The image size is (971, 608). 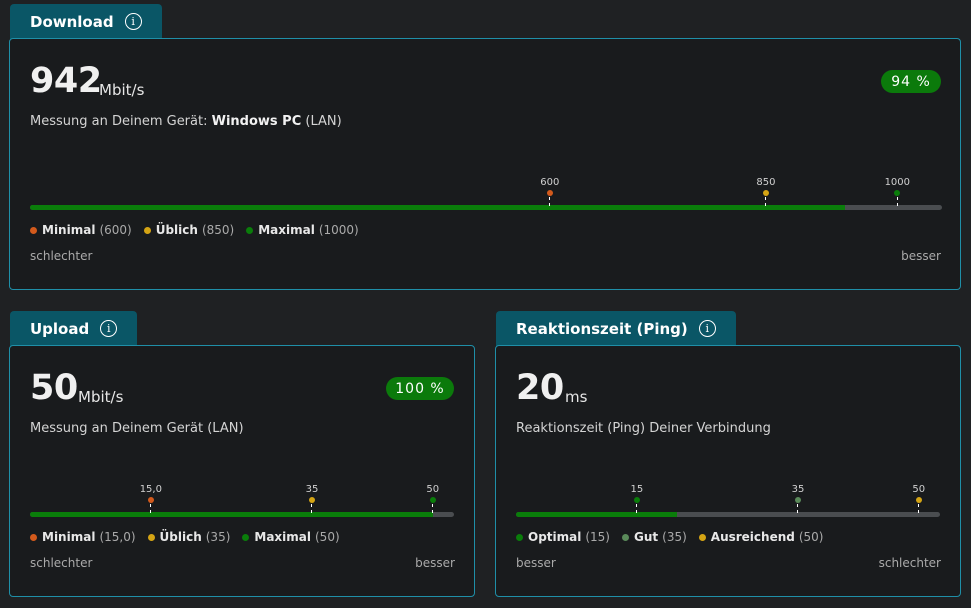 I want to click on tab-upload: Upload i, so click(x=74, y=328).